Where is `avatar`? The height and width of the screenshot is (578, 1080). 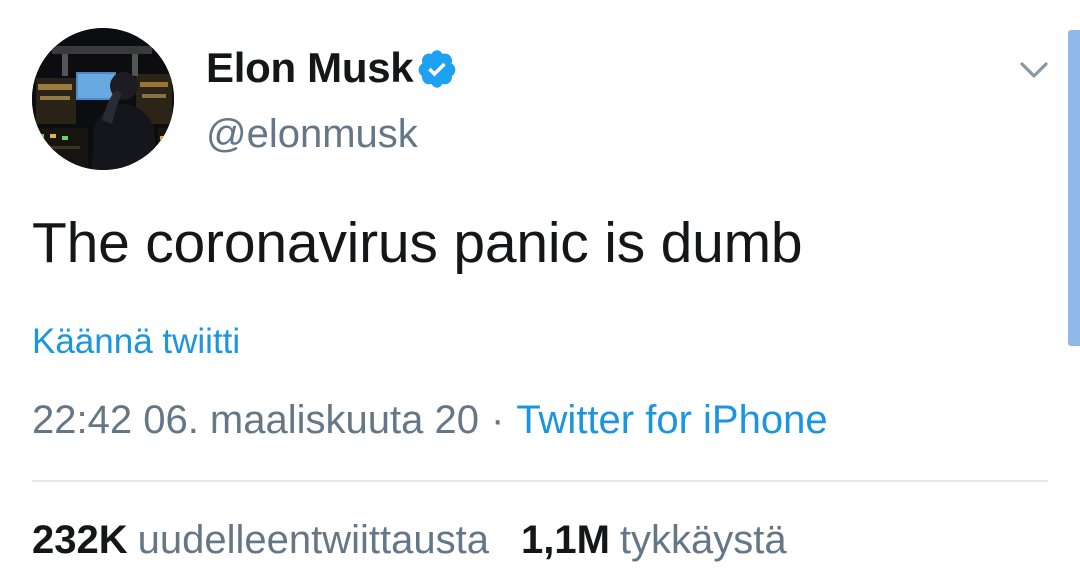 avatar is located at coordinates (103, 99).